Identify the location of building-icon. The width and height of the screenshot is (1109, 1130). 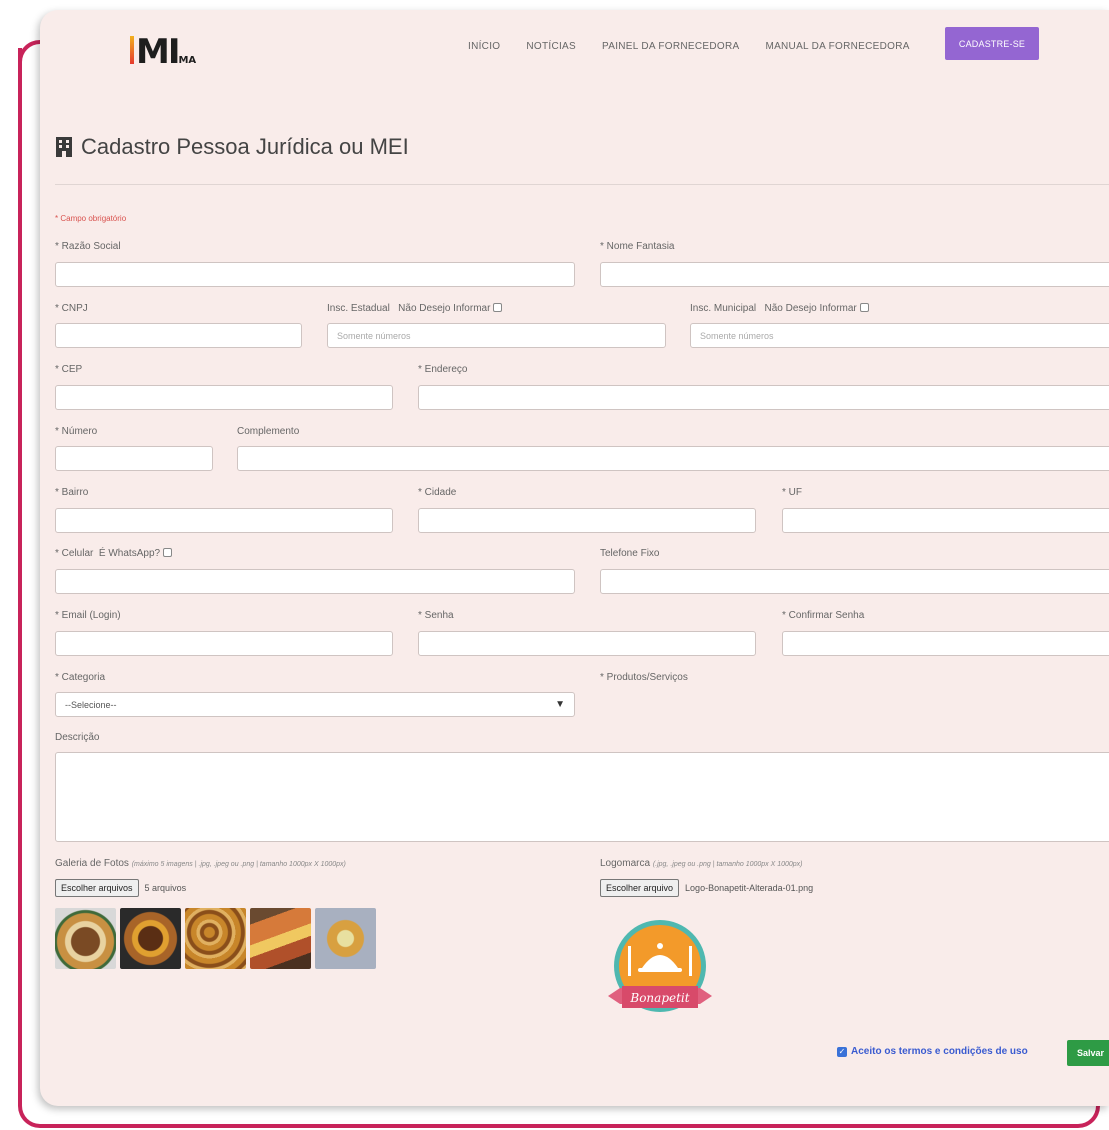
(64, 147).